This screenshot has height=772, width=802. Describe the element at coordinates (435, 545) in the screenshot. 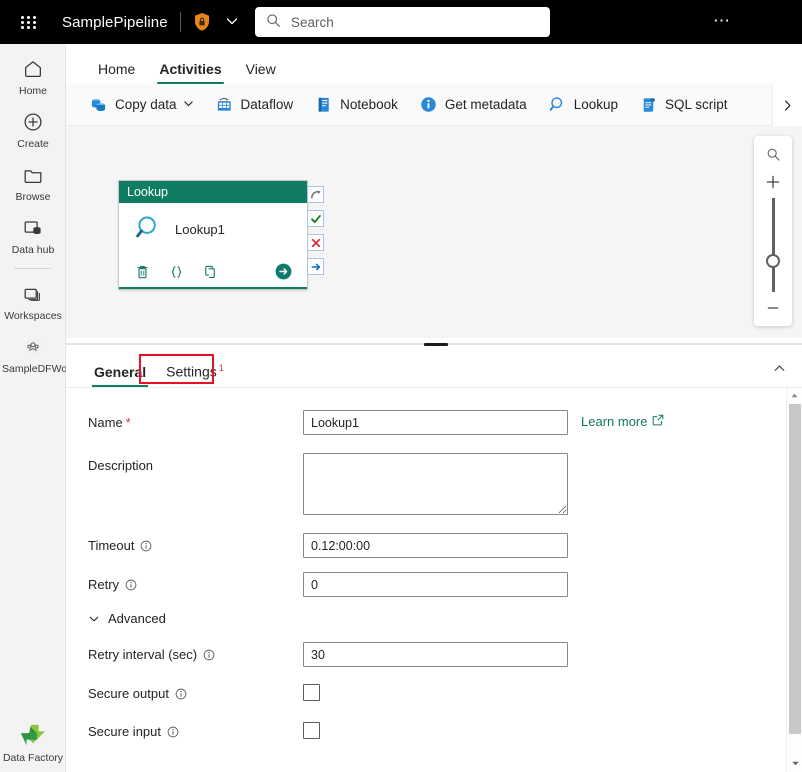

I see `timeout-input` at that location.